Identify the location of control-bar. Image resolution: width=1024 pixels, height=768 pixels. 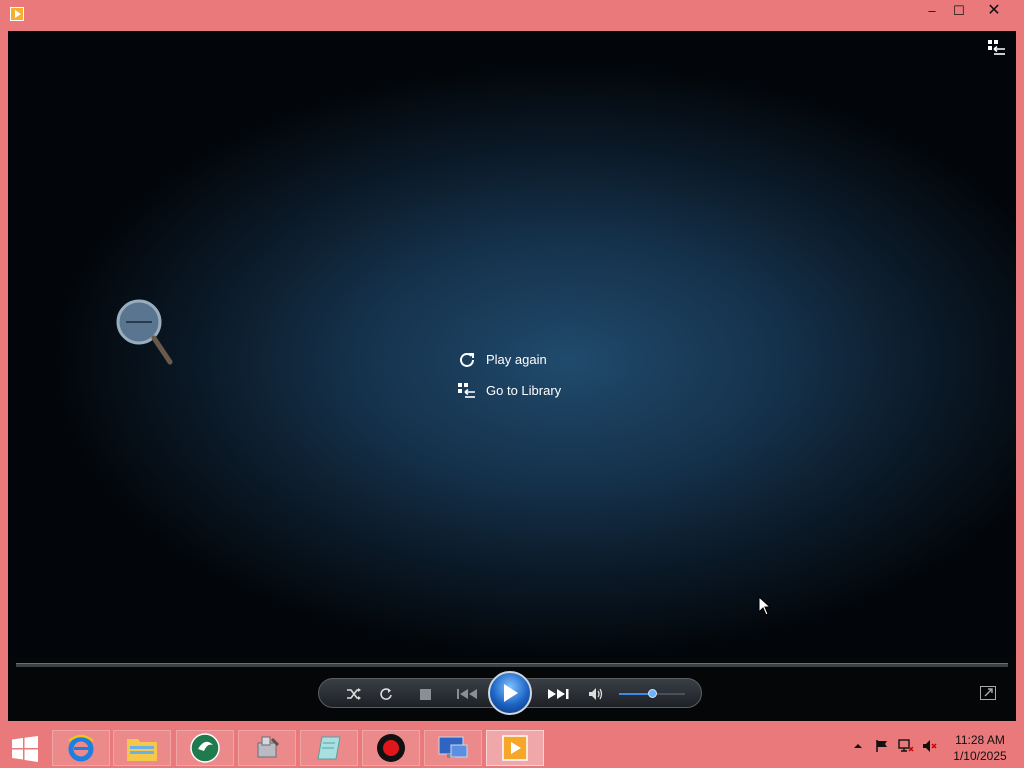
(512, 689).